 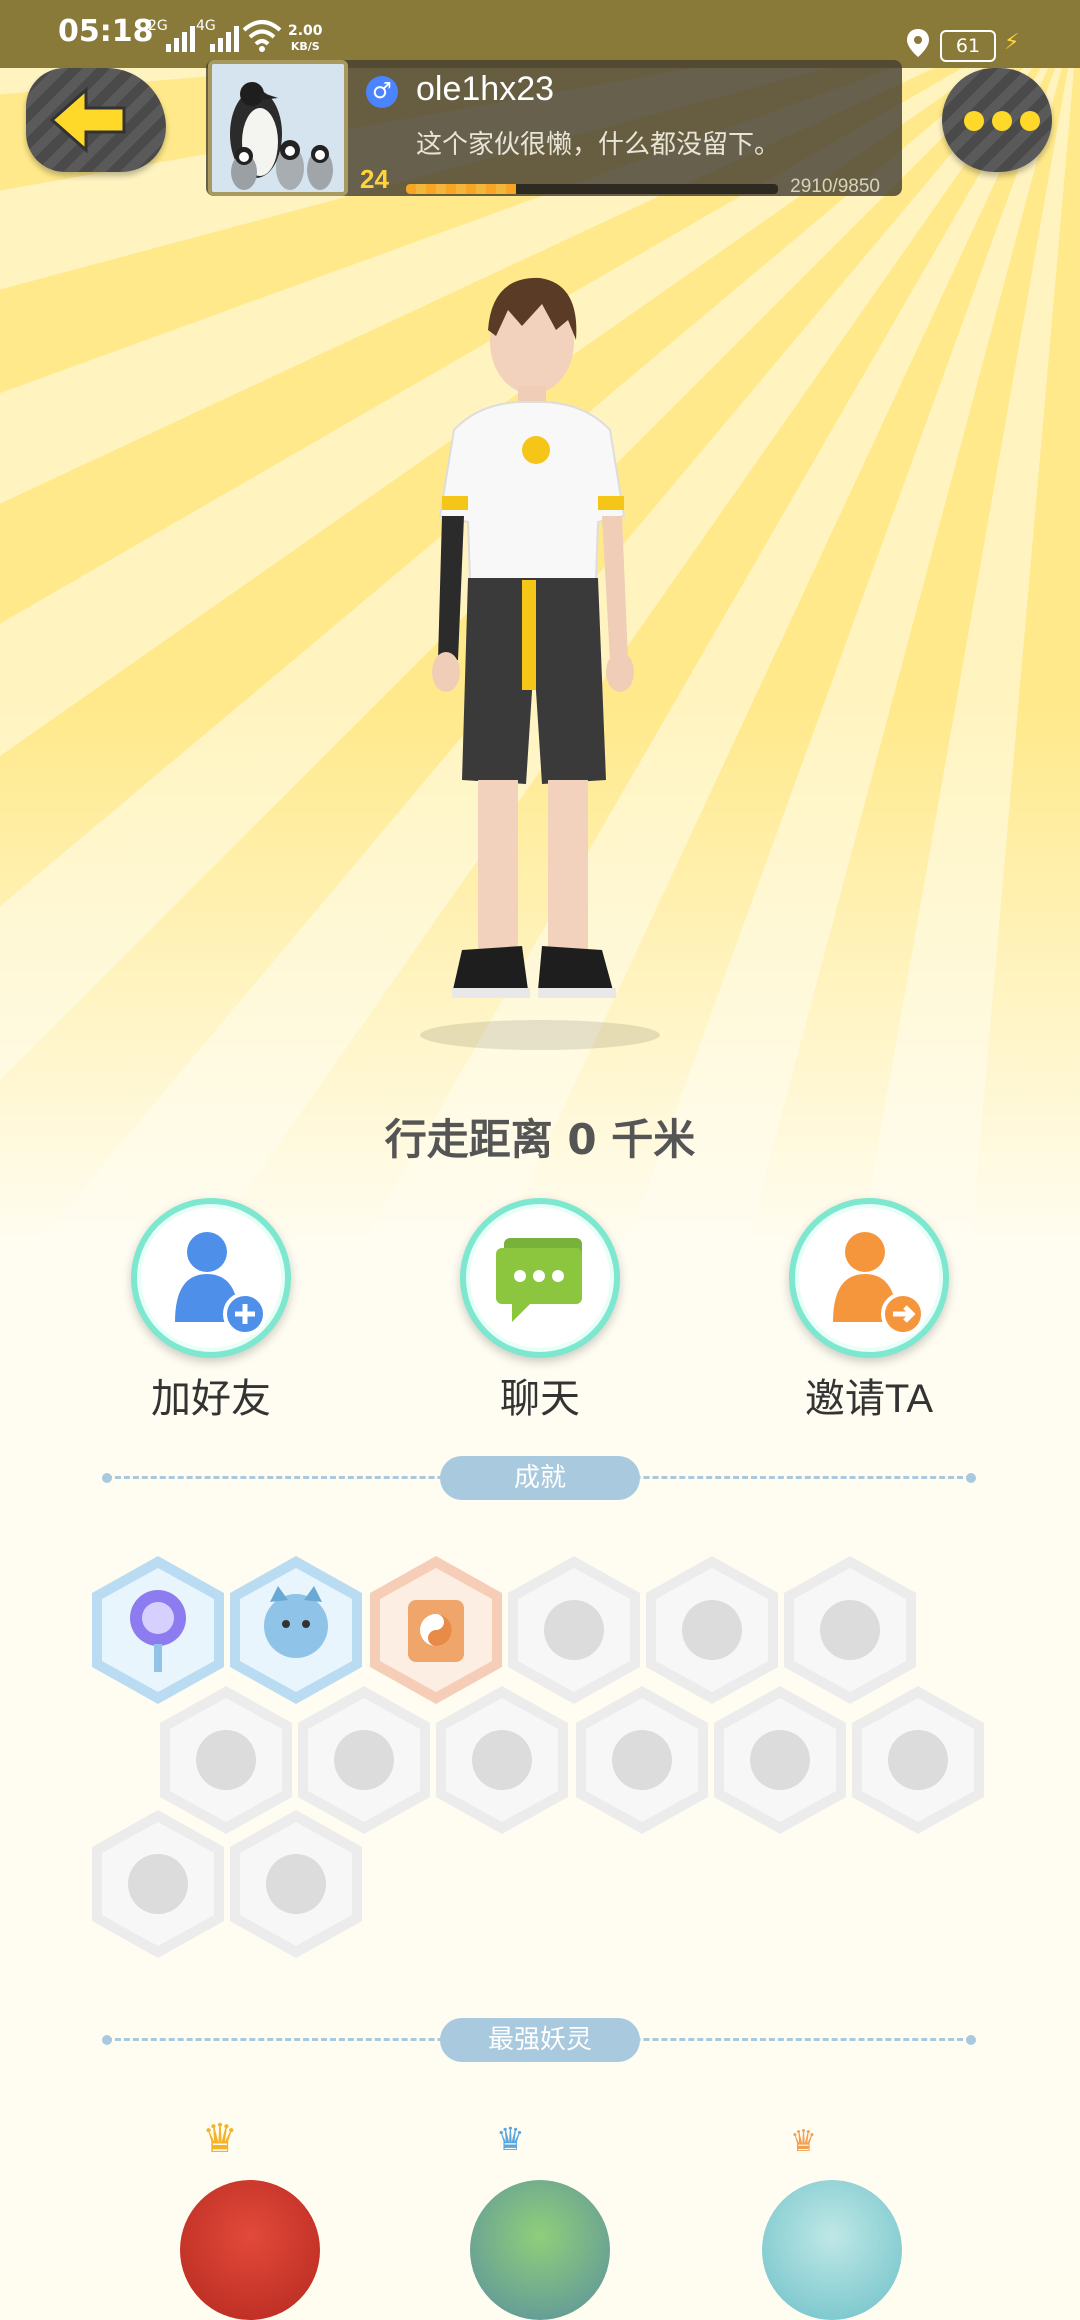 What do you see at coordinates (262, 36) in the screenshot?
I see `wifi-icon` at bounding box center [262, 36].